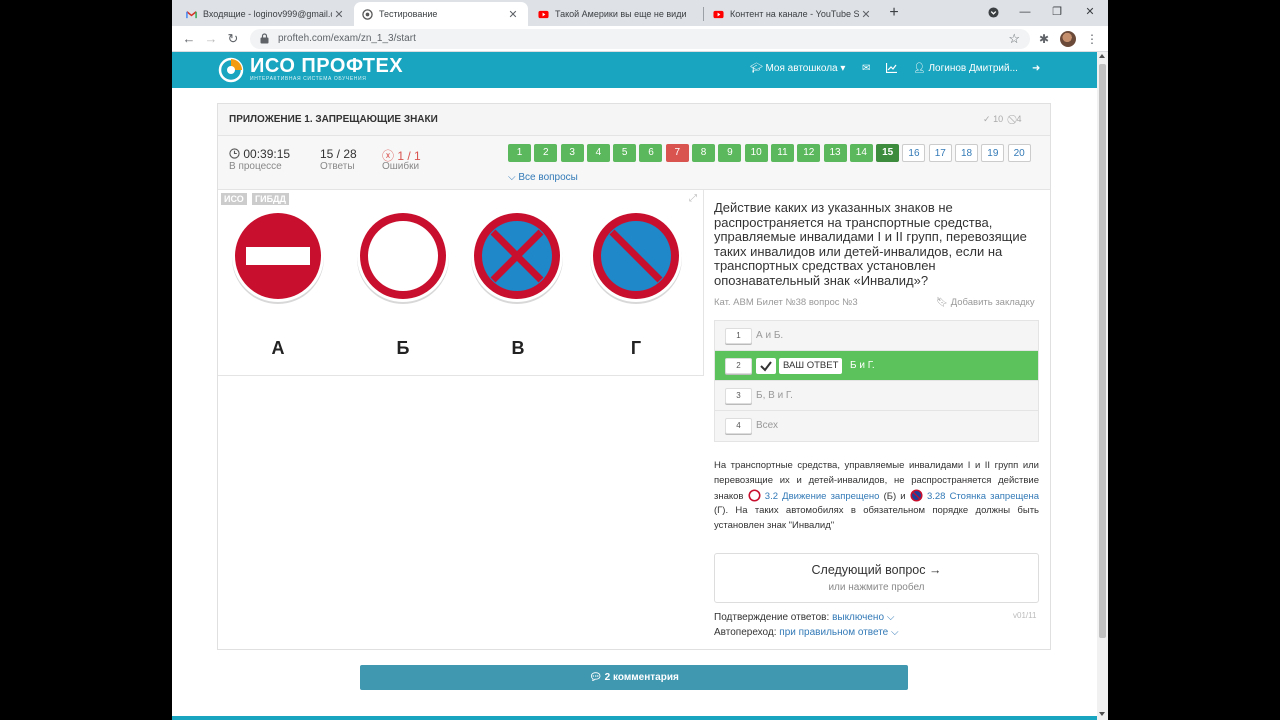  Describe the element at coordinates (983, 496) in the screenshot. I see `link-sign-3-28: 3.28 Стоянка запрещена` at that location.